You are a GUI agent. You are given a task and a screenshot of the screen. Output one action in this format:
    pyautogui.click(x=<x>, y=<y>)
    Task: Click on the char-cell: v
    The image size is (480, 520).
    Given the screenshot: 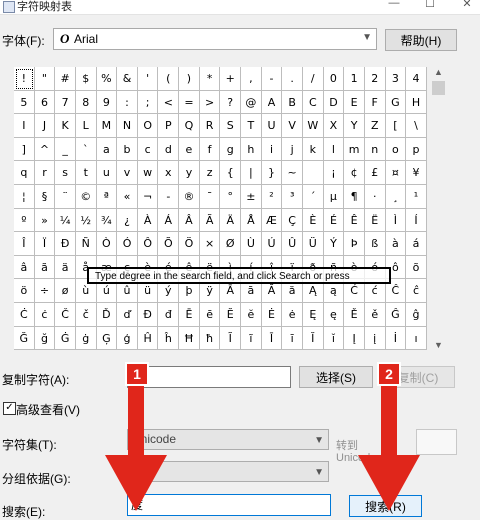 What is the action you would take?
    pyautogui.click(x=127, y=173)
    